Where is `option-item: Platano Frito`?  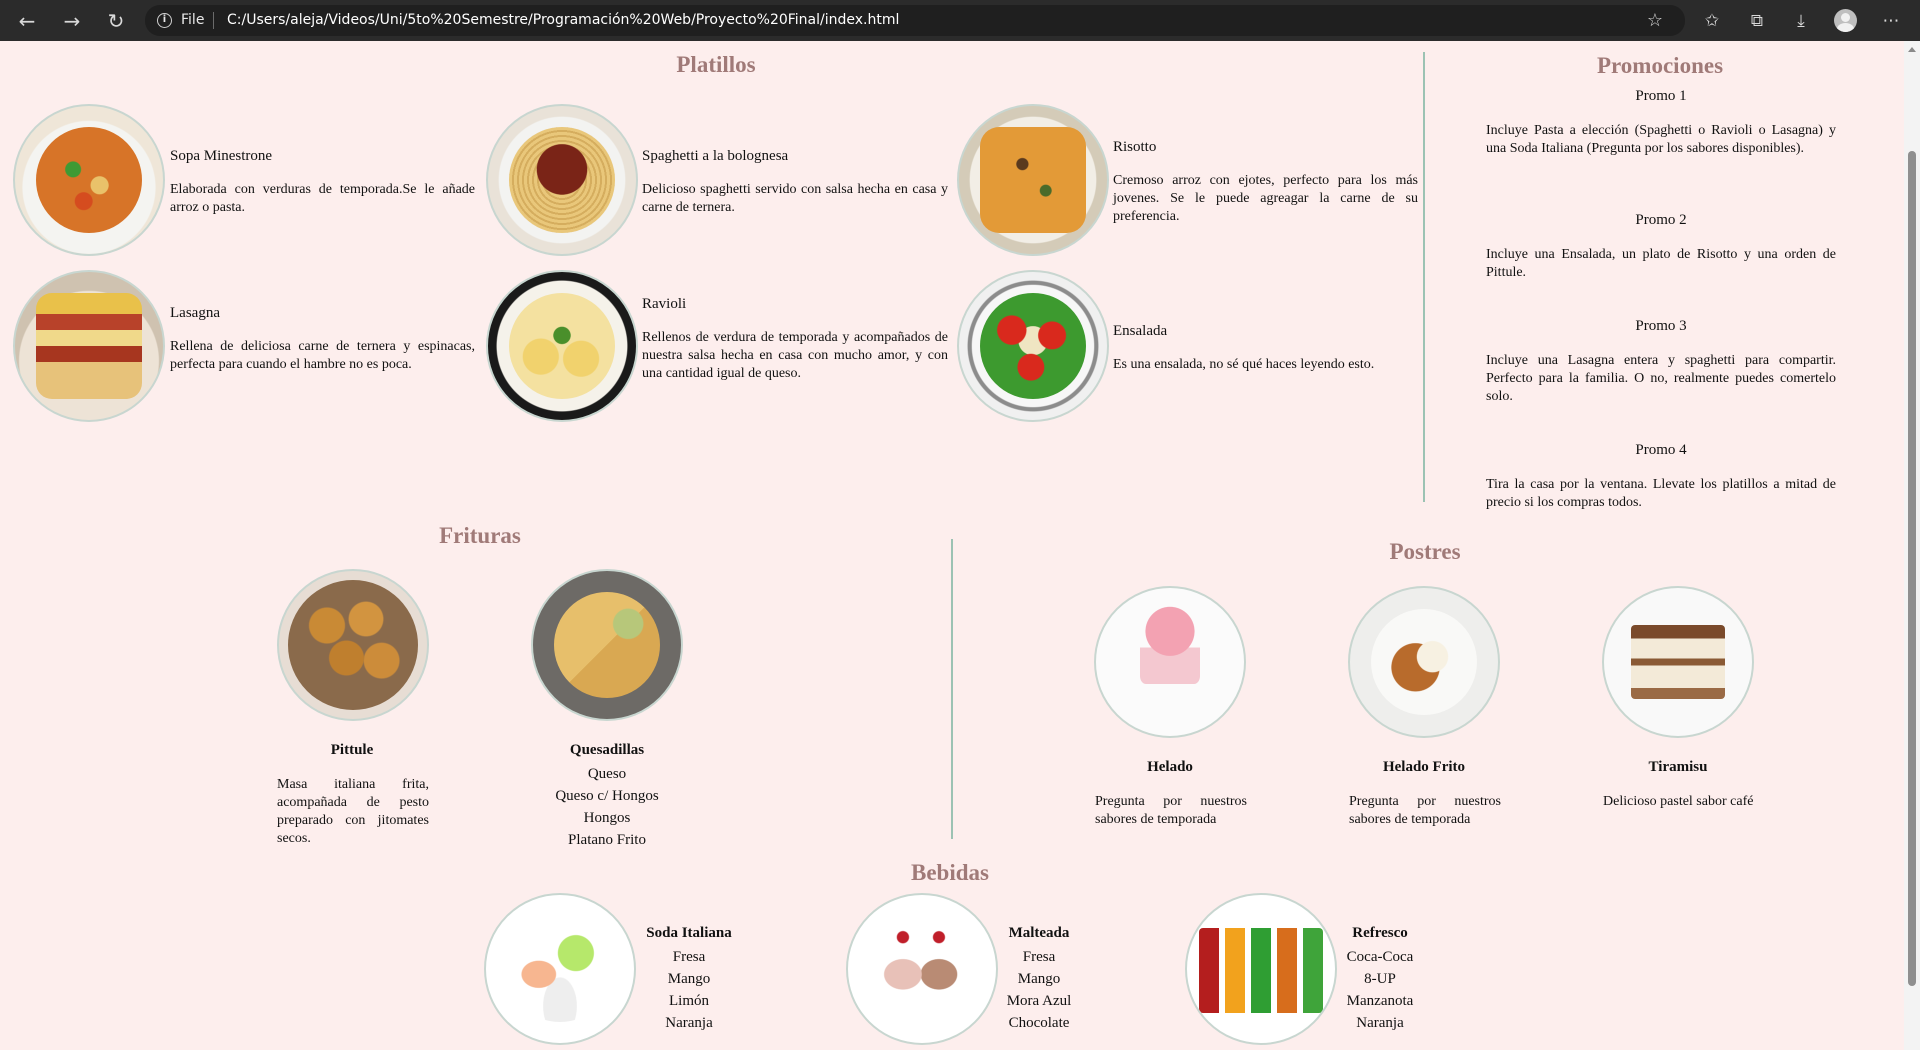
option-item: Platano Frito is located at coordinates (607, 840).